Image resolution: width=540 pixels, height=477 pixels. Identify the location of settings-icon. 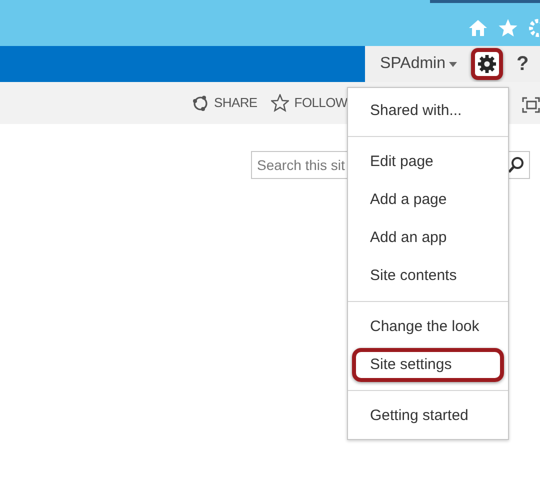
(486, 64).